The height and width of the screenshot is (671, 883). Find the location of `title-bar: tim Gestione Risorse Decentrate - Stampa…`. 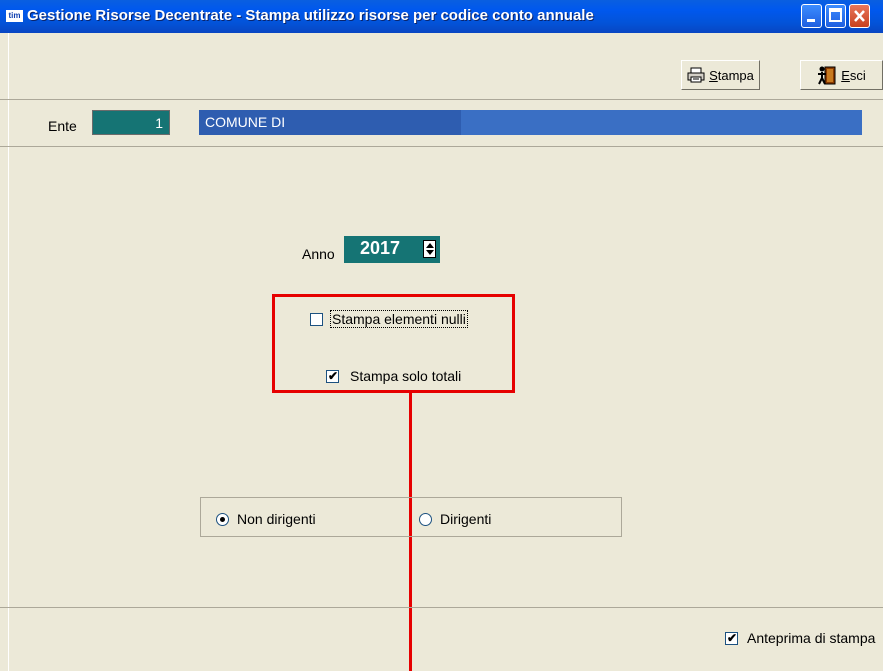

title-bar: tim Gestione Risorse Decentrate - Stampa… is located at coordinates (441, 16).